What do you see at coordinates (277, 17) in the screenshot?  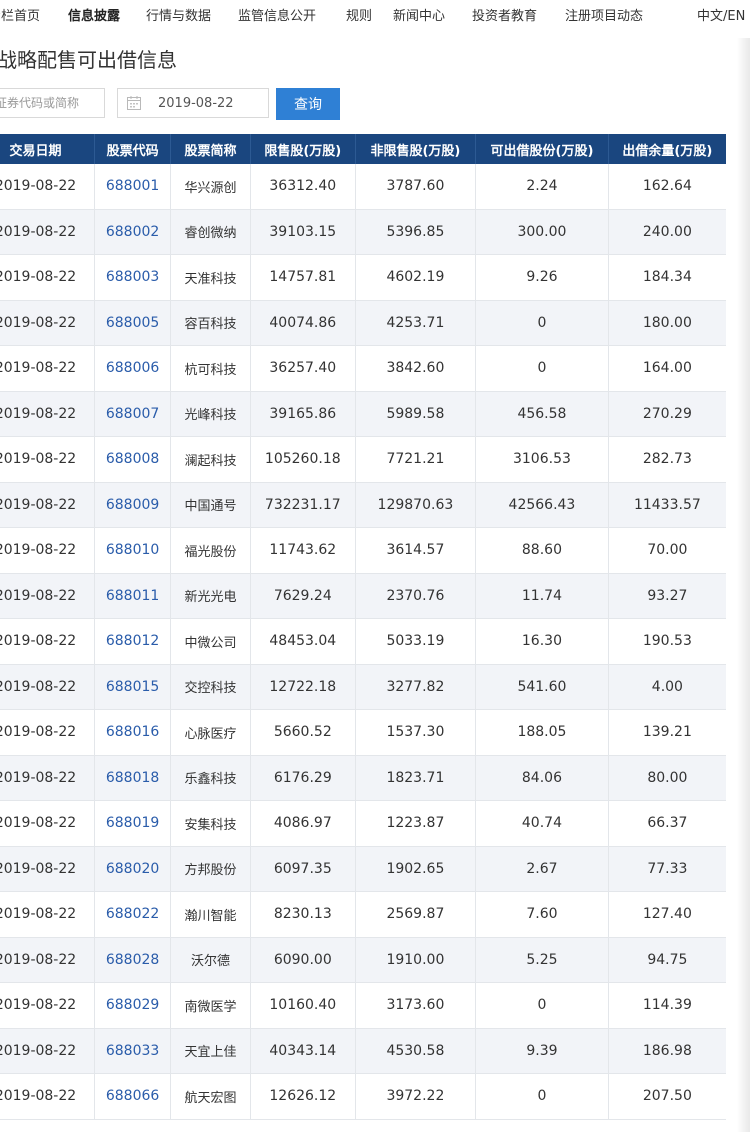 I see `nav-item-regulation: 监管信息公开` at bounding box center [277, 17].